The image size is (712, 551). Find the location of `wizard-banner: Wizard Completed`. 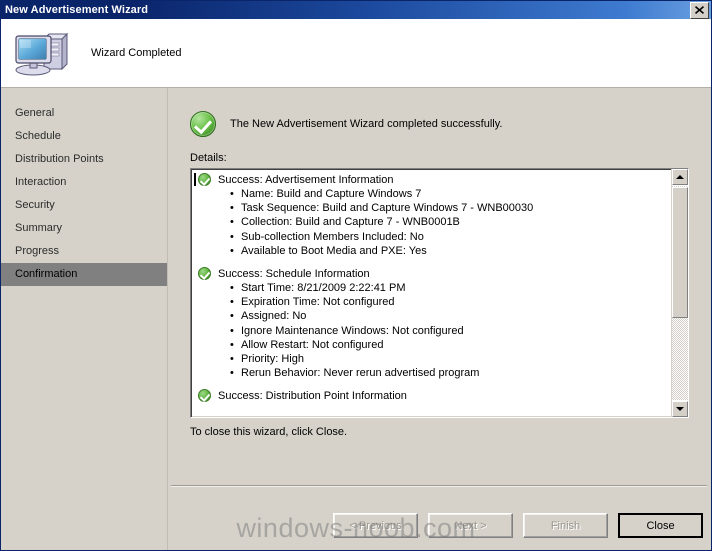

wizard-banner: Wizard Completed is located at coordinates (356, 53).